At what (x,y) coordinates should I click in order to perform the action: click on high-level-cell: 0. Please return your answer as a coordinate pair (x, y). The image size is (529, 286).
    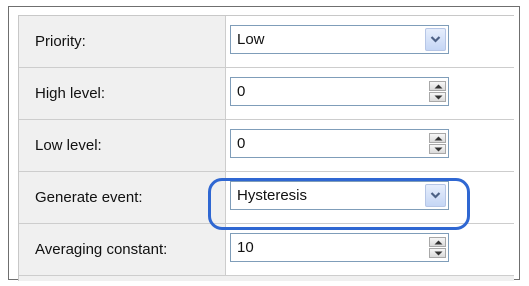
    Looking at the image, I should click on (370, 93).